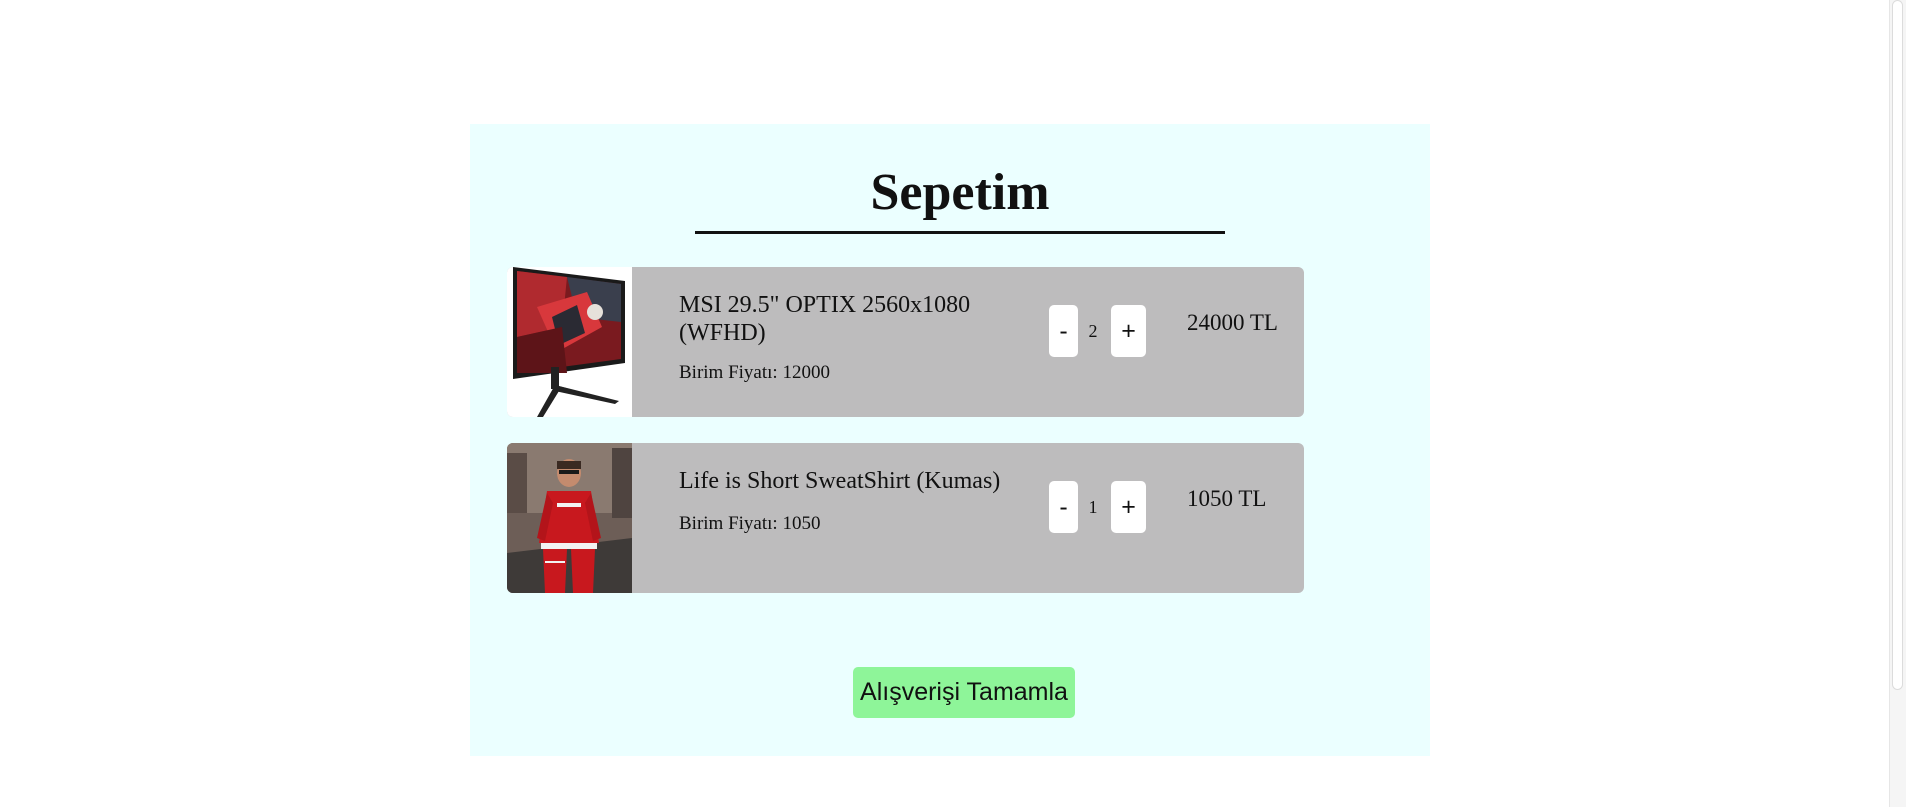 The image size is (1906, 807). What do you see at coordinates (960, 232) in the screenshot?
I see `title-underline` at bounding box center [960, 232].